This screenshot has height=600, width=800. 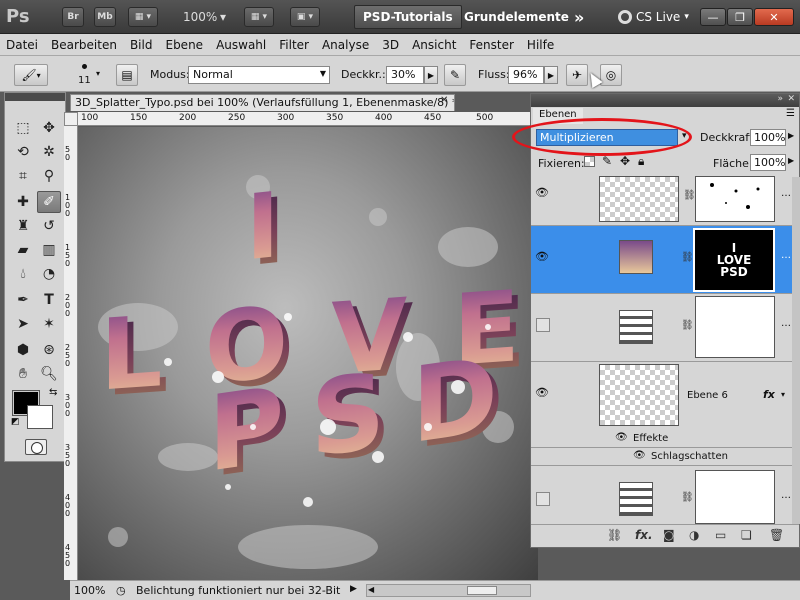 I want to click on effects-eye-icon: 👁︎, so click(x=621, y=437).